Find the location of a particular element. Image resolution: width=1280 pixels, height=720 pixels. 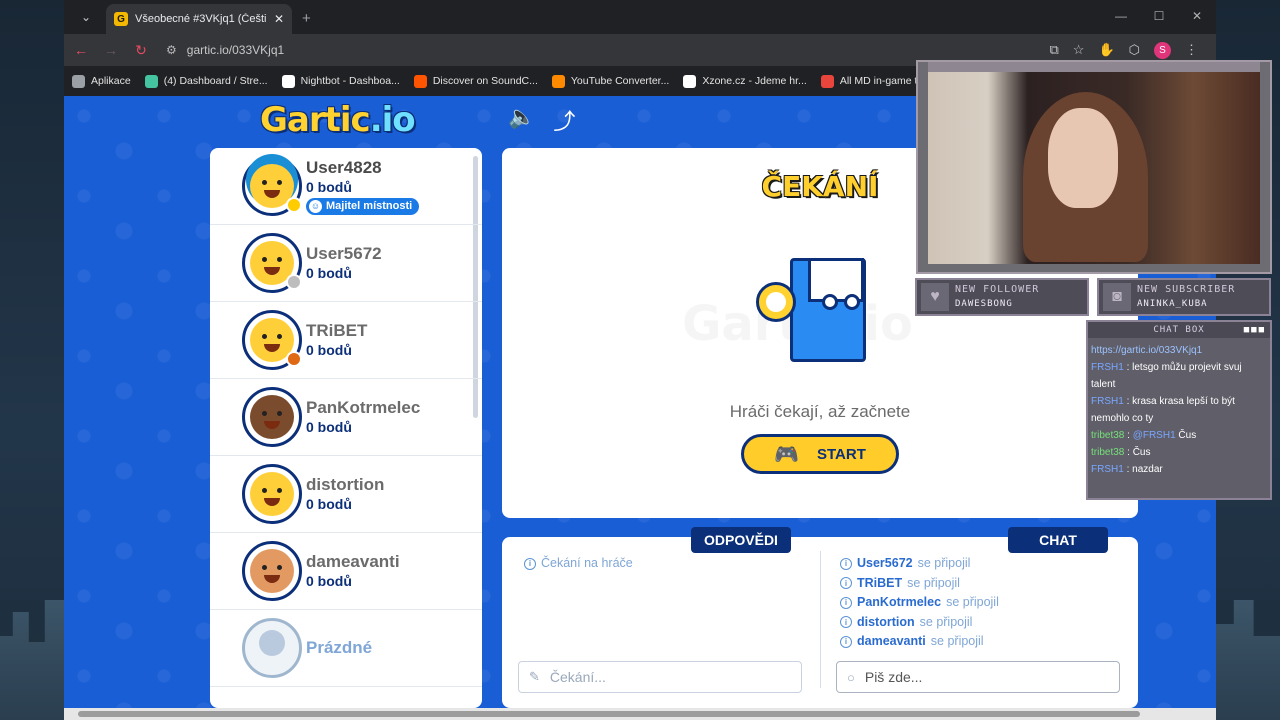

chatbox-text: : Čus is located at coordinates (1139, 452).